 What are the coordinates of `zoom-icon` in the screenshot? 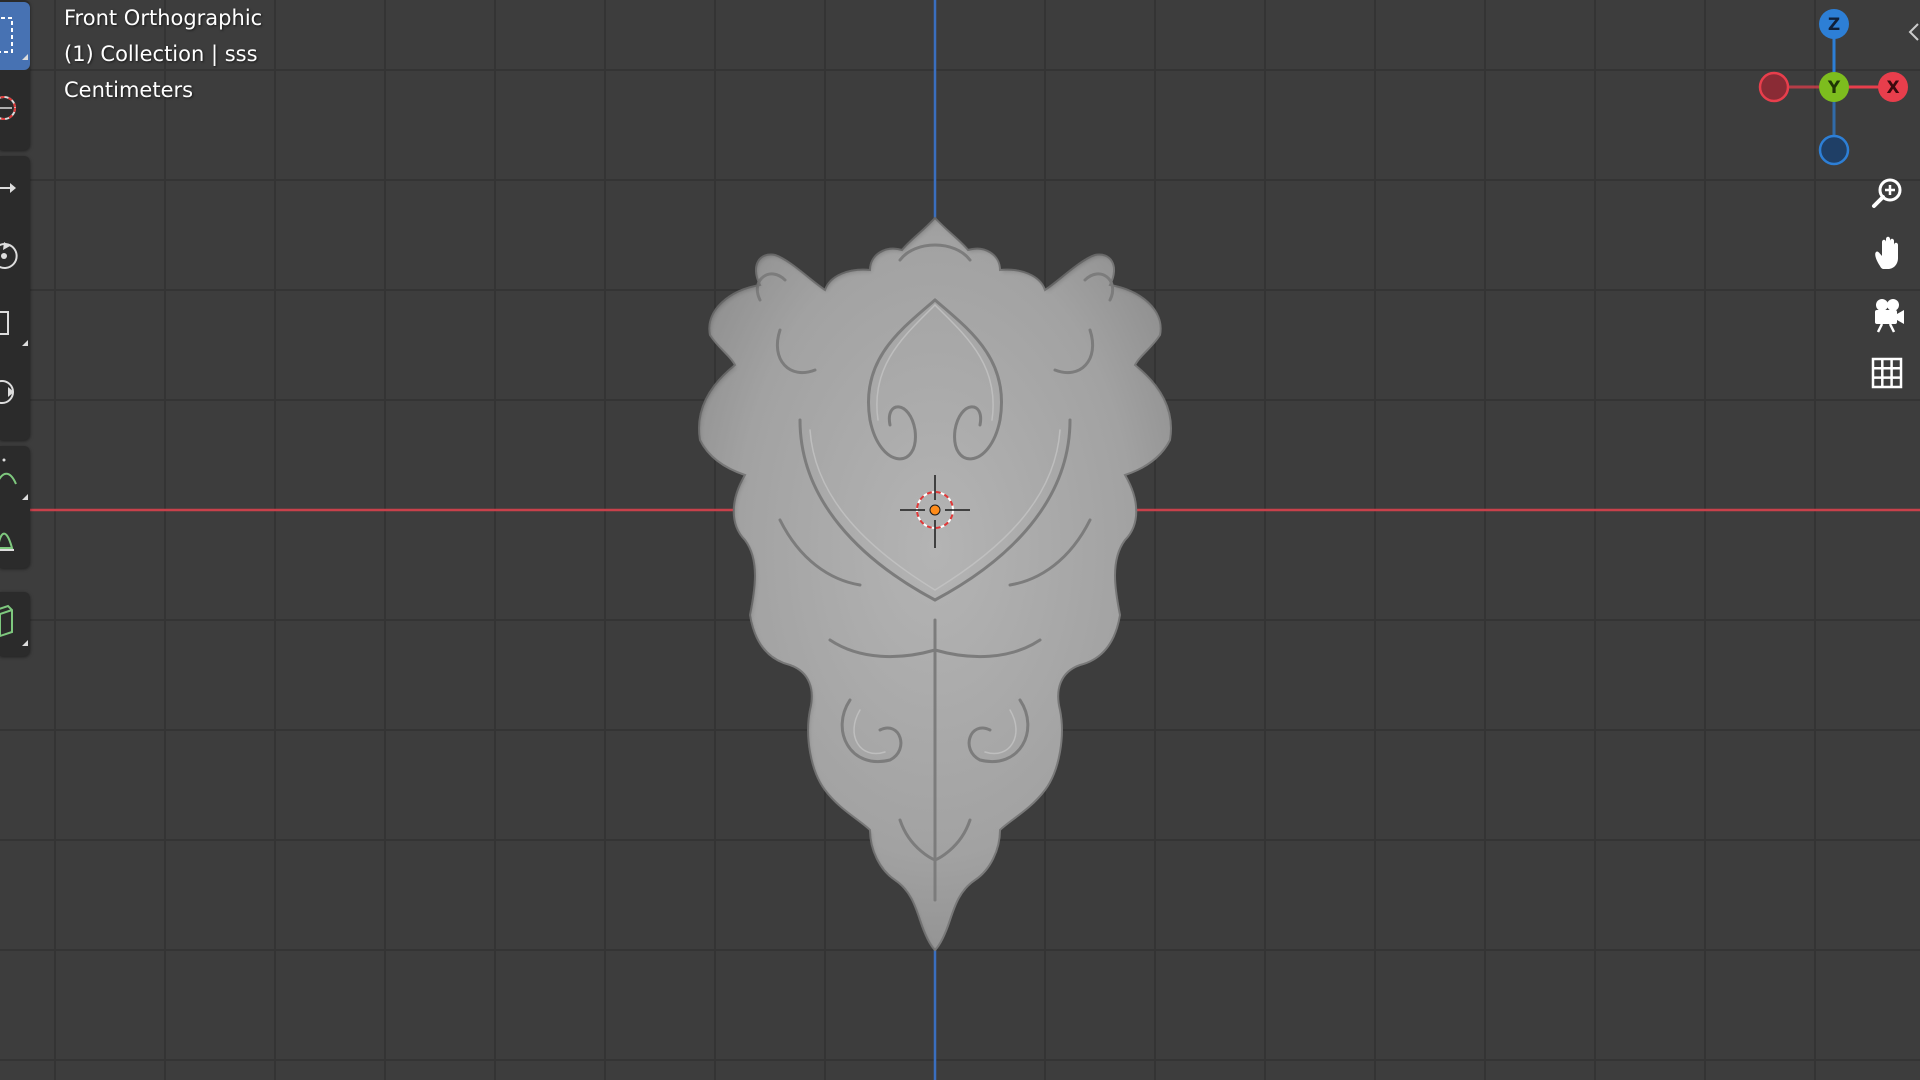 It's located at (1887, 193).